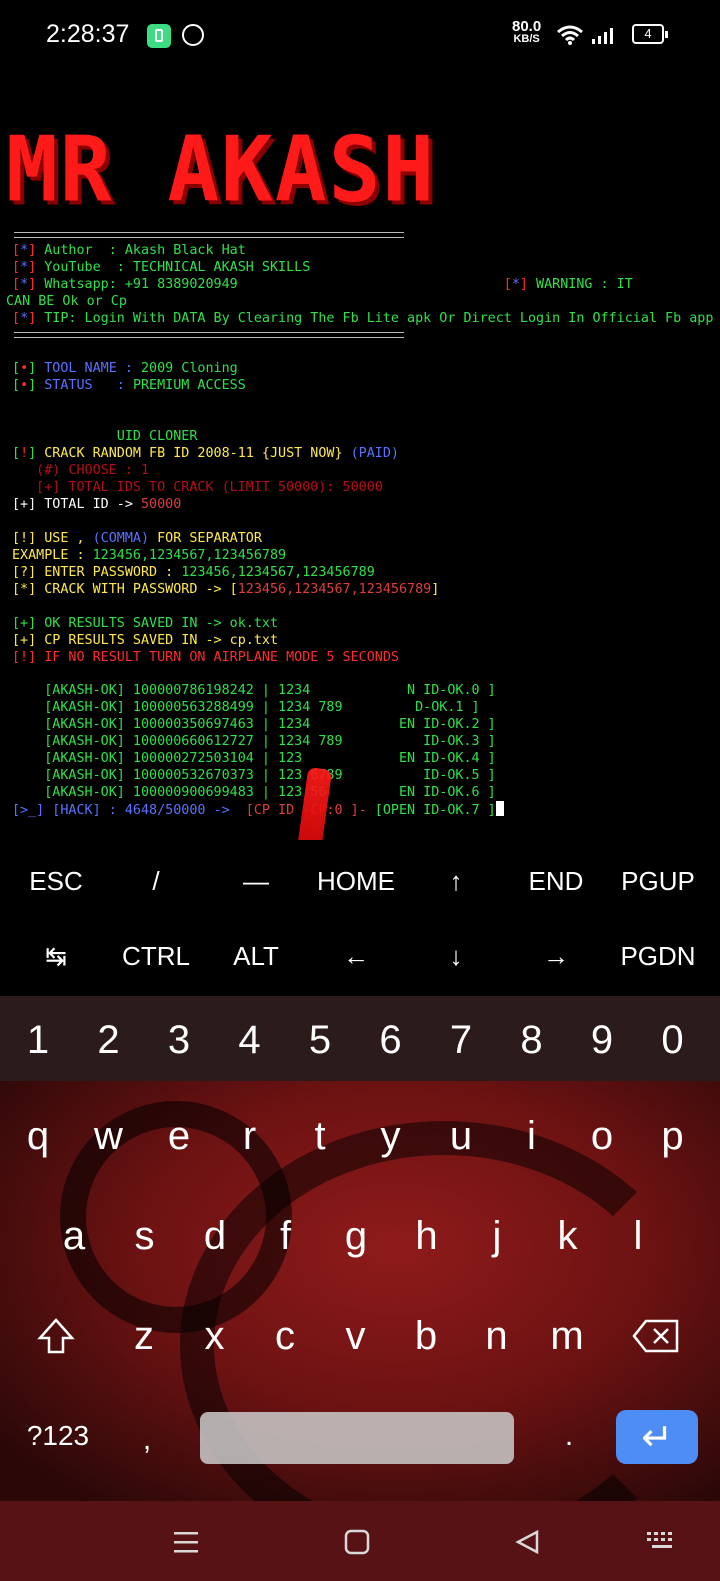 Image resolution: width=720 pixels, height=1581 pixels. Describe the element at coordinates (357, 1438) in the screenshot. I see `space-bar` at that location.